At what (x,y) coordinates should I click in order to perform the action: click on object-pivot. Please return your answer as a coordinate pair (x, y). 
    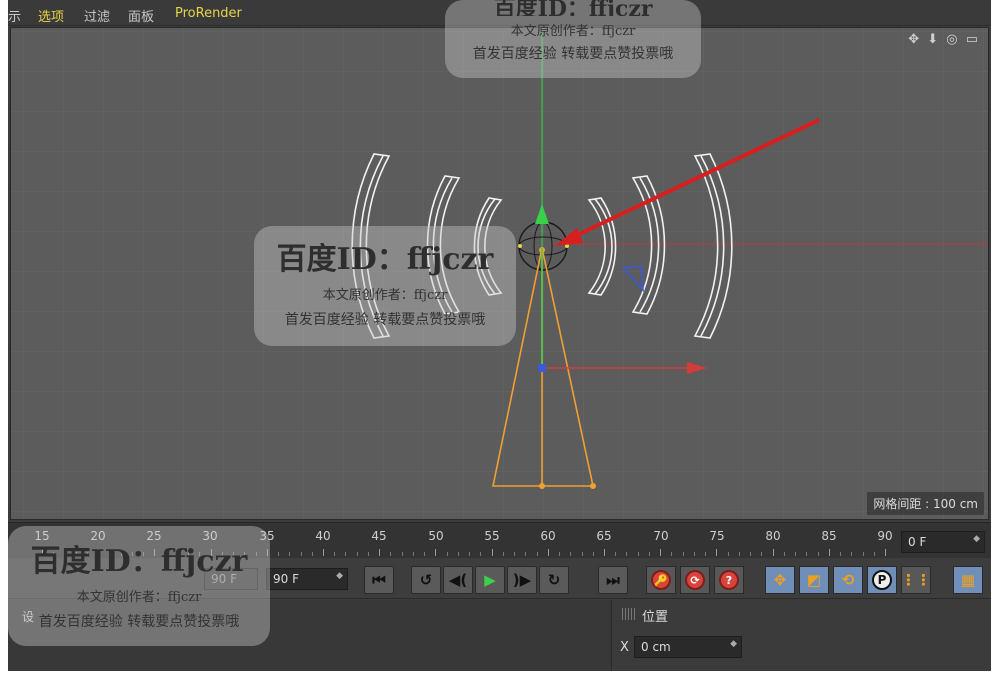
    Looking at the image, I should click on (542, 368).